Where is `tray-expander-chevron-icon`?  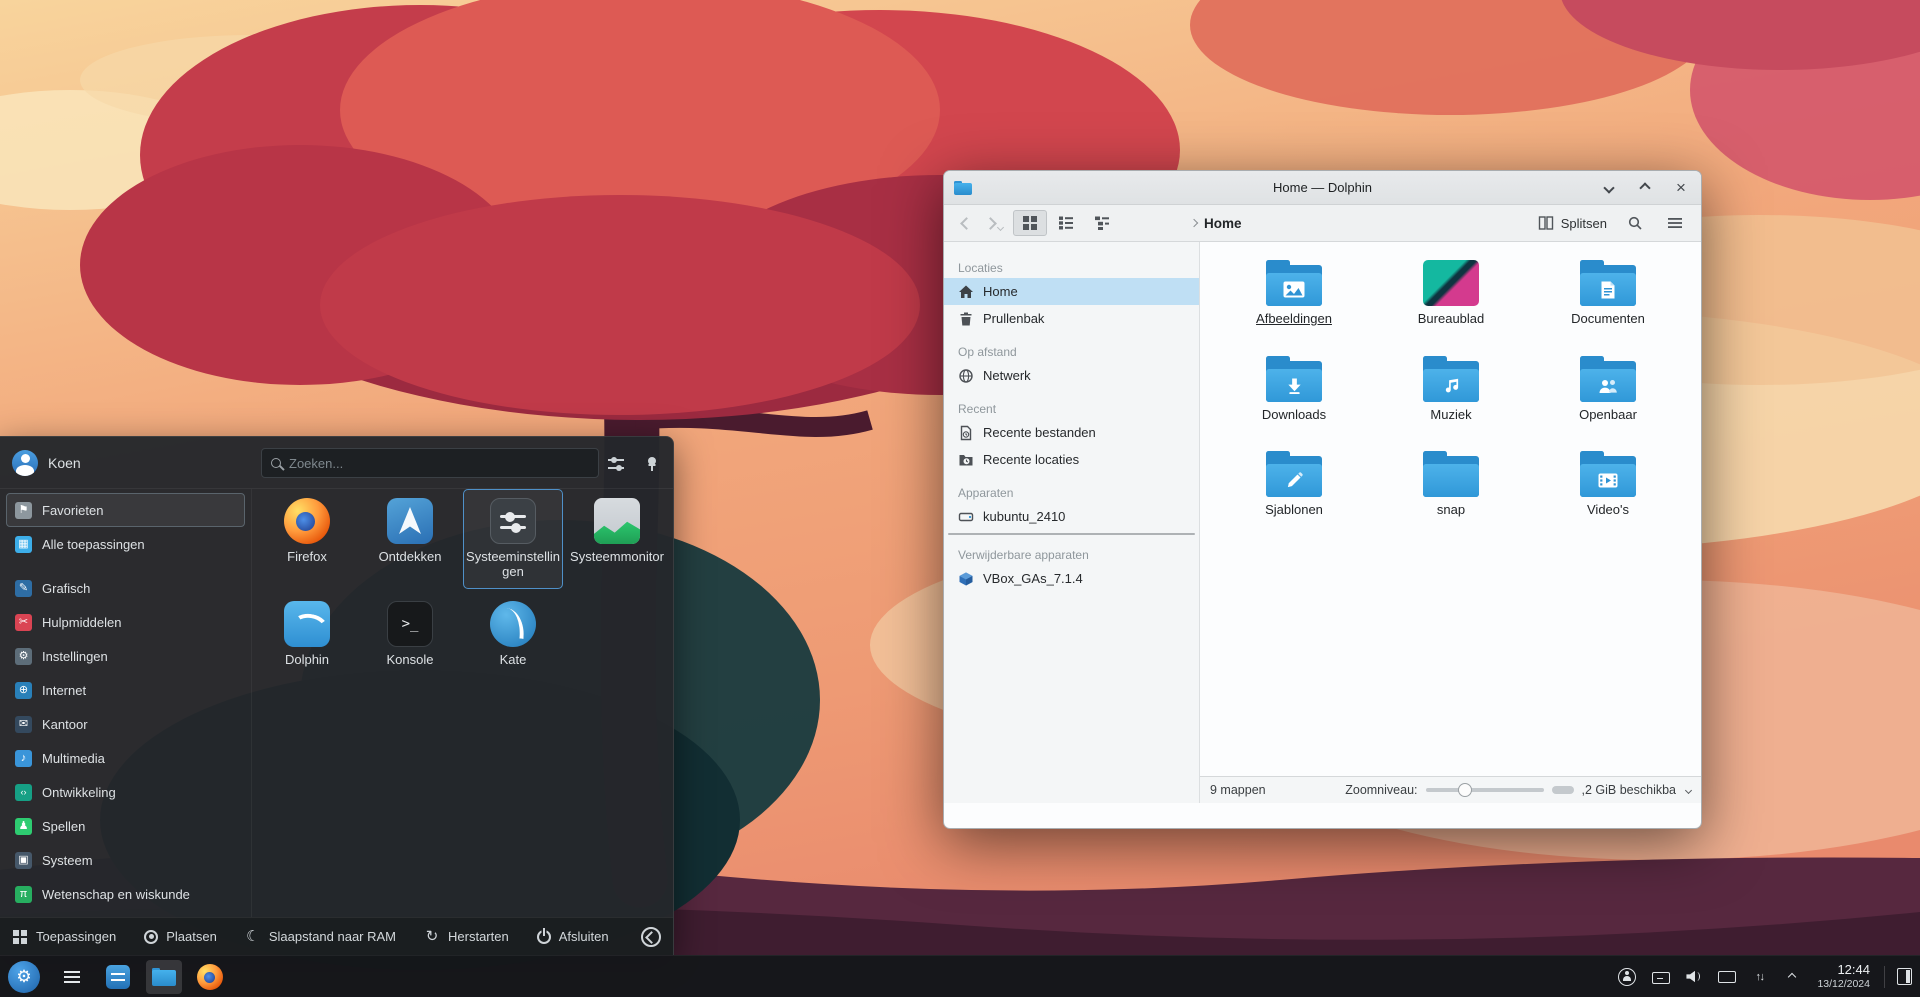 tray-expander-chevron-icon is located at coordinates (1792, 977).